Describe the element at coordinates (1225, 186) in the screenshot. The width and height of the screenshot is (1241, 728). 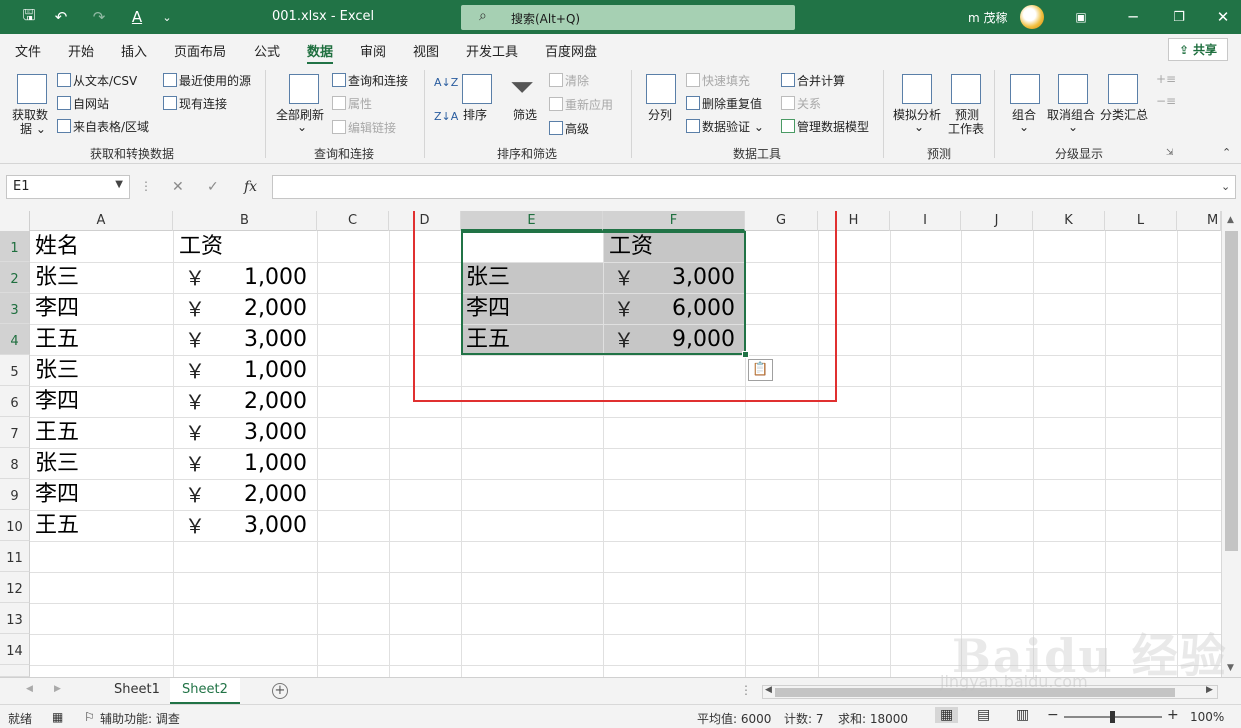
I see `expand-formula-icon: ⌄` at that location.